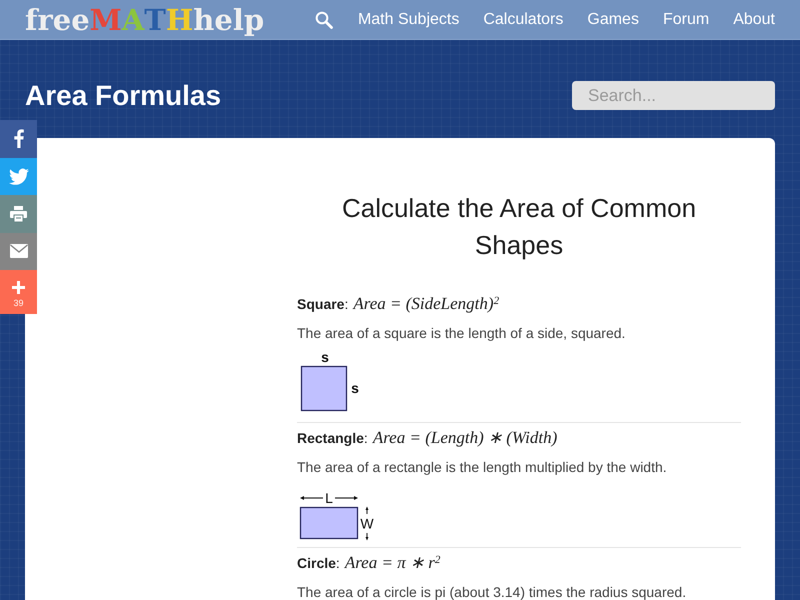 Image resolution: width=800 pixels, height=600 pixels. I want to click on envelope-icon, so click(19, 251).